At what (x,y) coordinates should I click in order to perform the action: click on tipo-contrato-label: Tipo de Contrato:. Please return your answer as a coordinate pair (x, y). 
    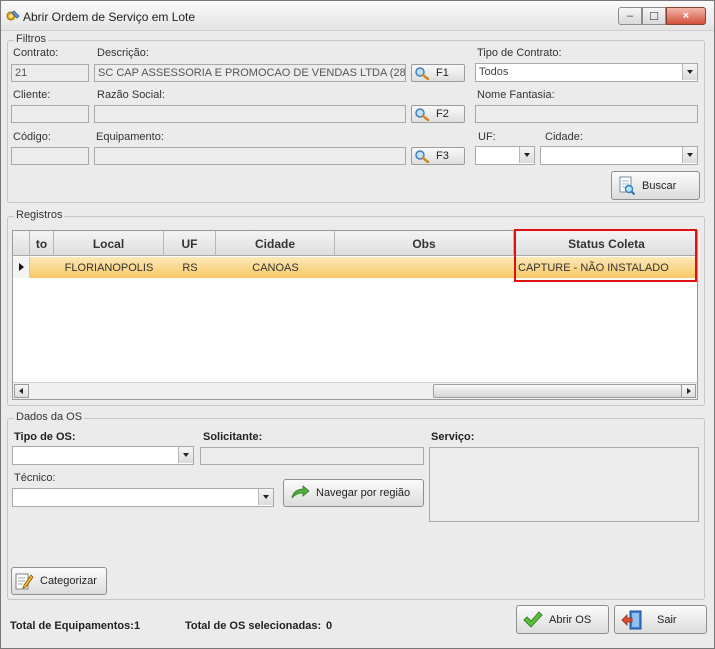
    Looking at the image, I should click on (519, 53).